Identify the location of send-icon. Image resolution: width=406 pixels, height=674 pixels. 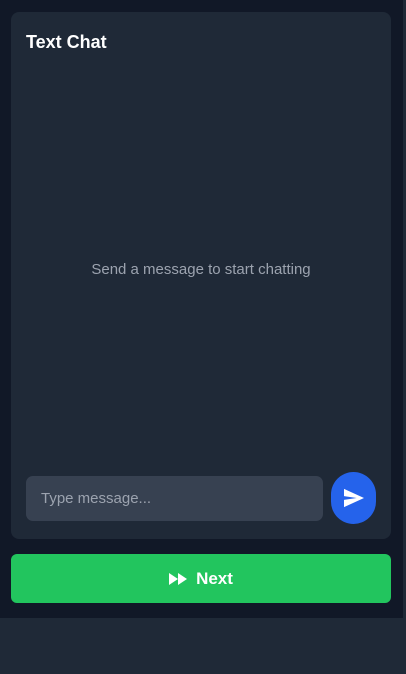
(353, 498).